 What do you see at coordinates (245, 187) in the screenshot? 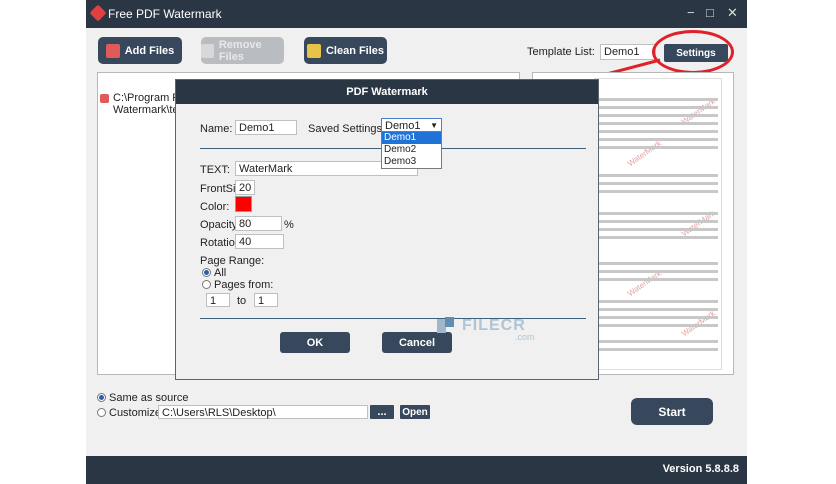
I see `fontsize-input: 20` at bounding box center [245, 187].